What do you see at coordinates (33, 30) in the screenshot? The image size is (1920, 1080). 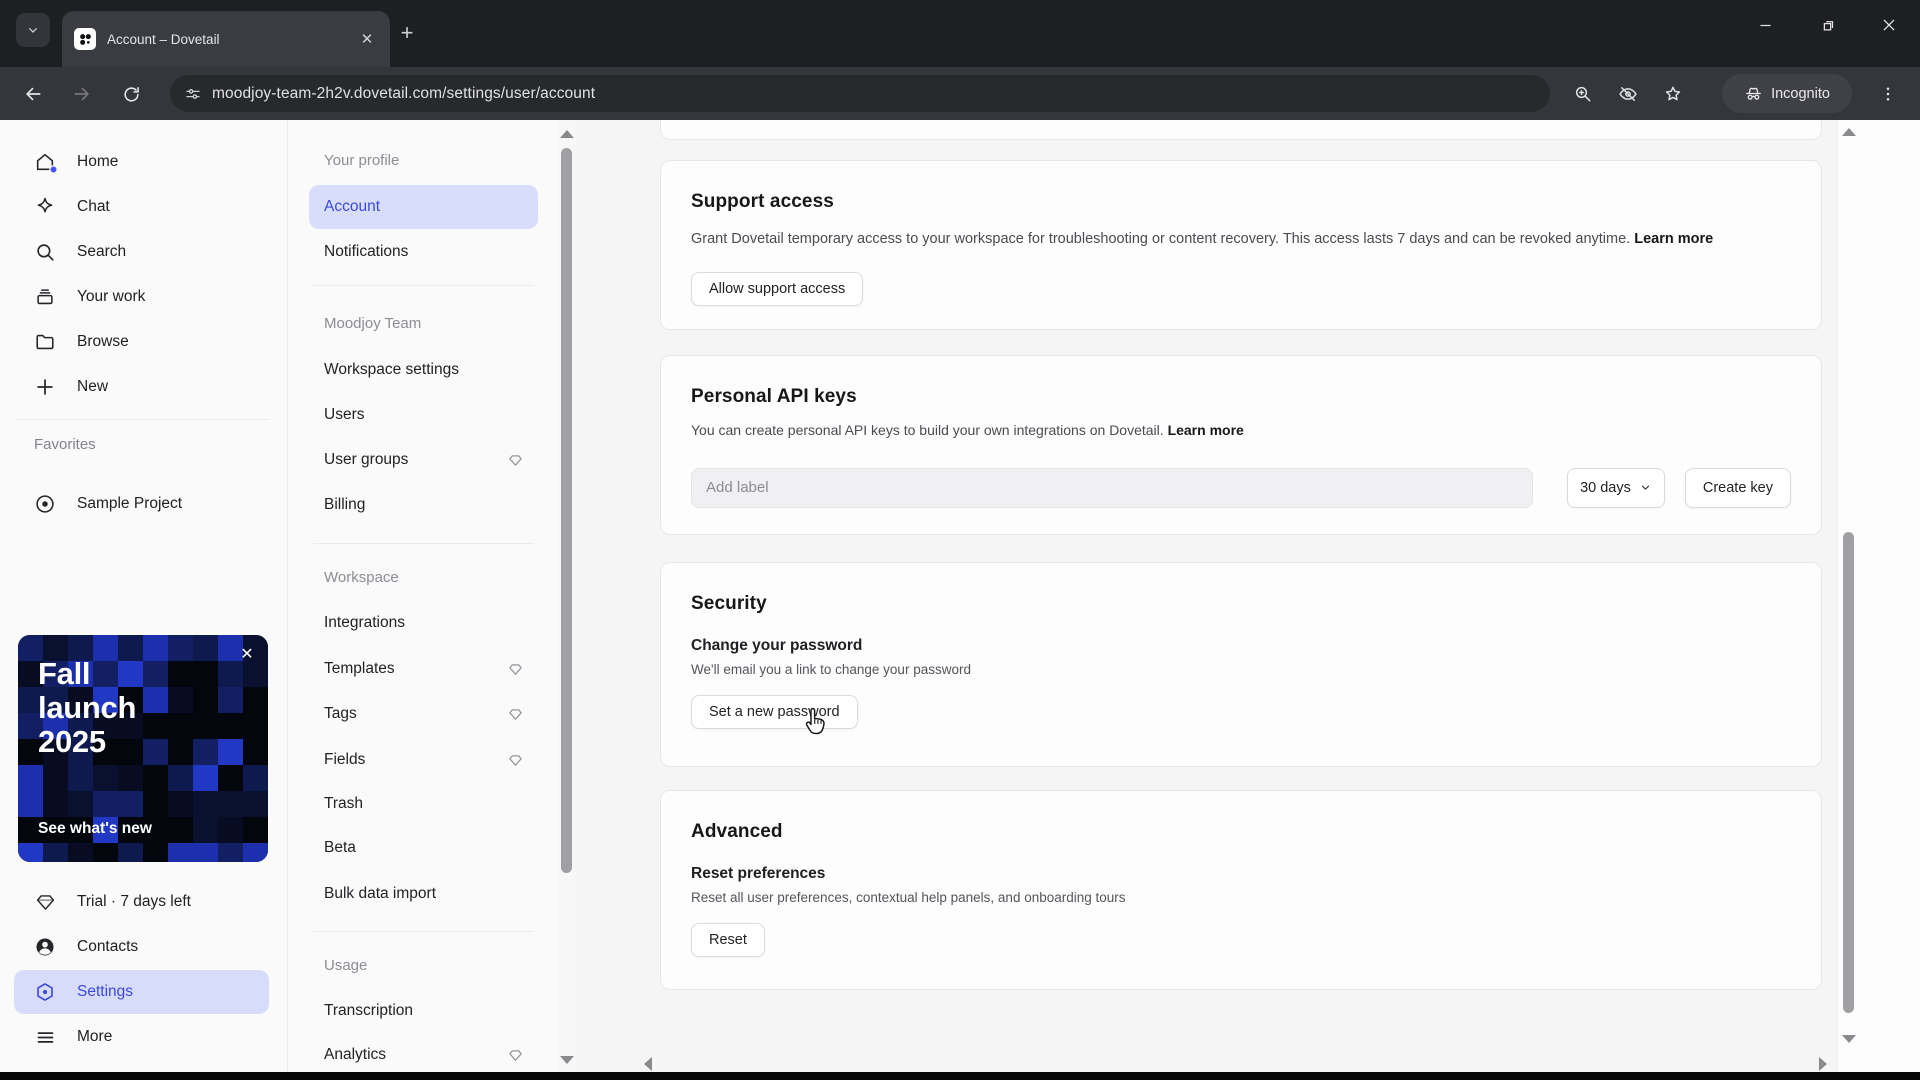 I see `tab-search-button` at bounding box center [33, 30].